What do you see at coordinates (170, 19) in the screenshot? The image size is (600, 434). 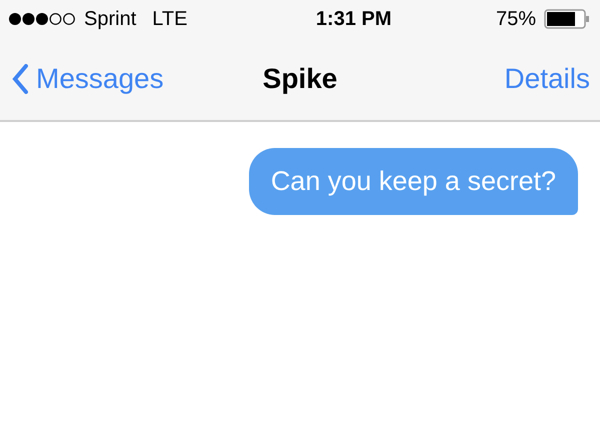 I see `network-type: LTE` at bounding box center [170, 19].